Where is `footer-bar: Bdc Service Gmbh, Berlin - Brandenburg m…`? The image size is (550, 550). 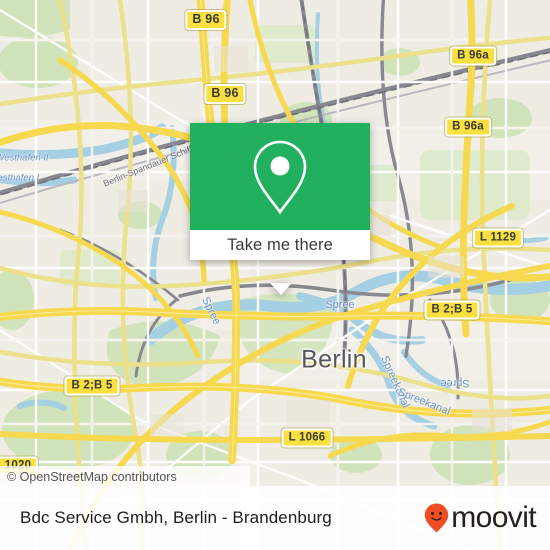
footer-bar: Bdc Service Gmbh, Berlin - Brandenburg m… is located at coordinates (275, 518).